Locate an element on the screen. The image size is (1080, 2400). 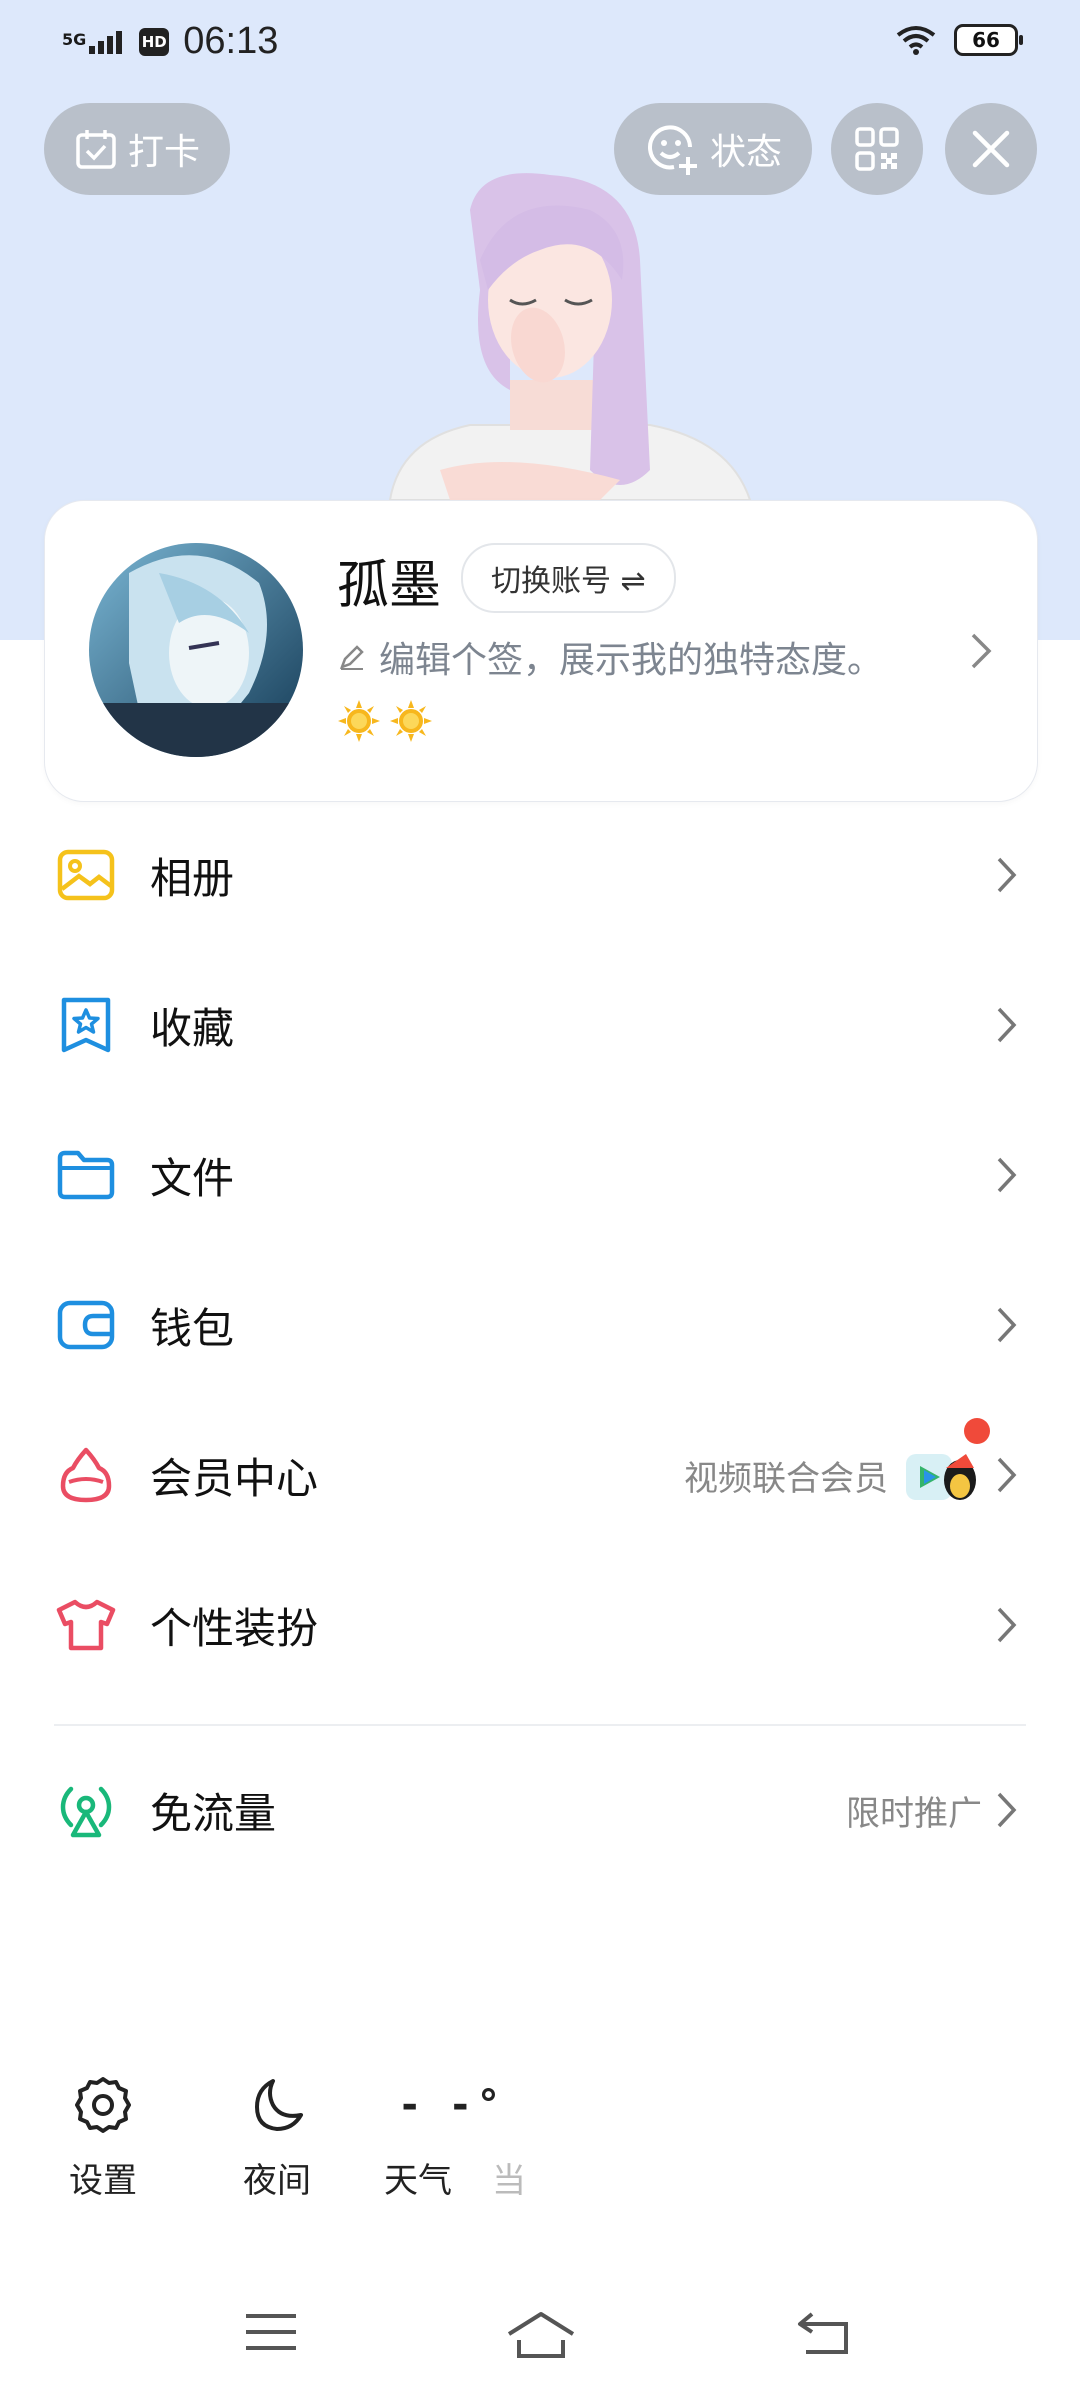
battery-indicator: 66 is located at coordinates (988, 40).